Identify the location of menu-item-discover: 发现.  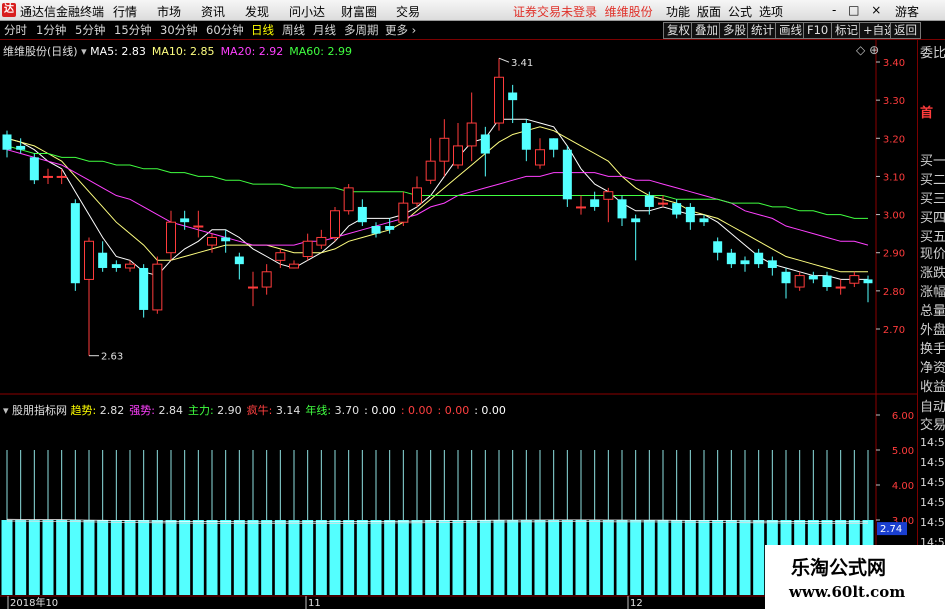
(257, 11).